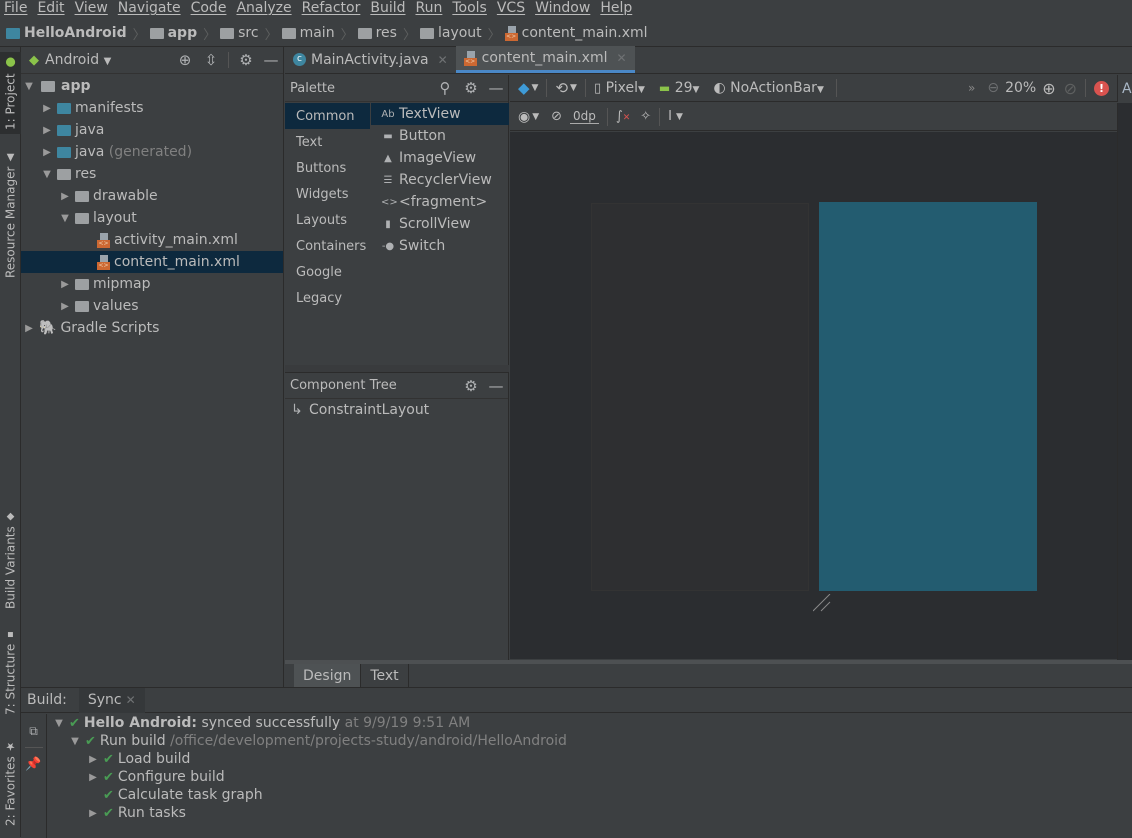 The height and width of the screenshot is (838, 1132). What do you see at coordinates (556, 116) in the screenshot?
I see `autoconnect-off-icon: ⊘` at bounding box center [556, 116].